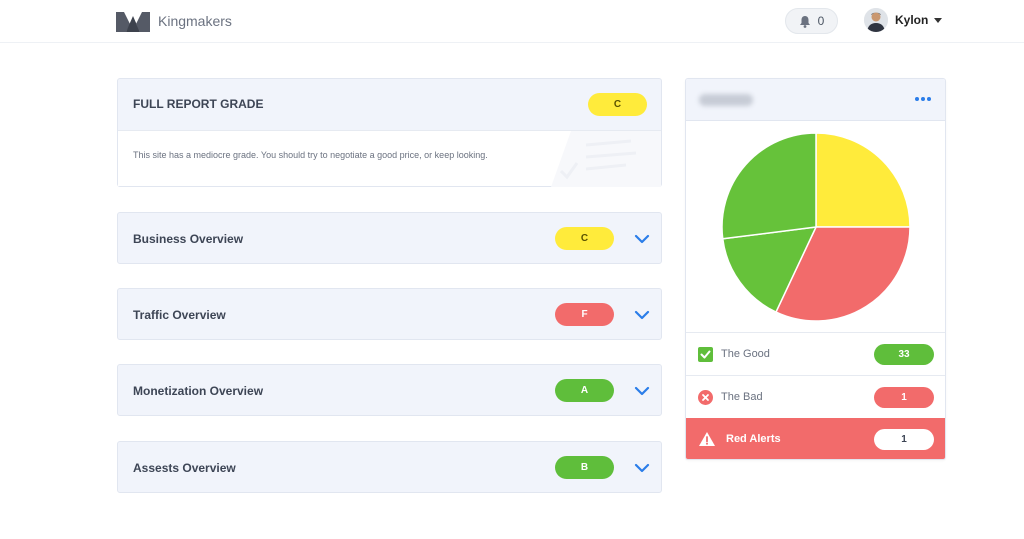 Image resolution: width=1024 pixels, height=539 pixels. I want to click on report-watermark-icon, so click(606, 159).